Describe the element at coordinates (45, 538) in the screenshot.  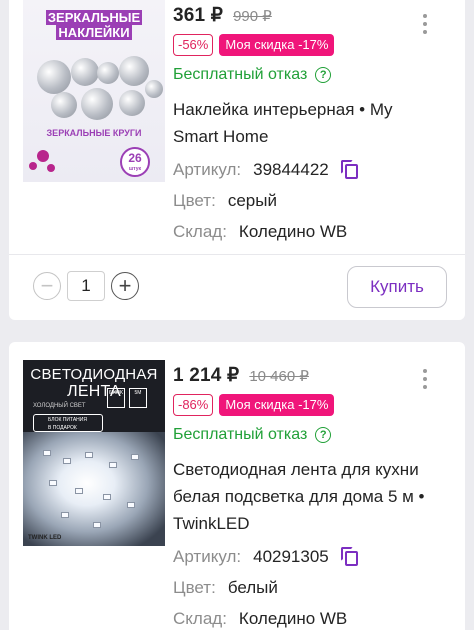
I see `brand-logo: TWINK LED` at that location.